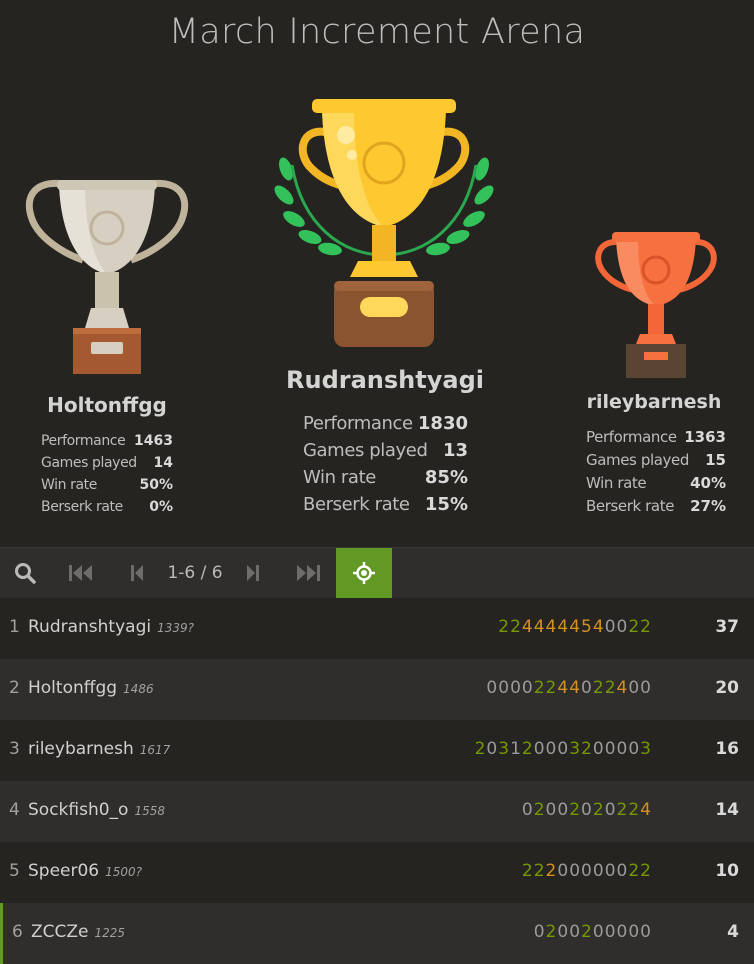 The height and width of the screenshot is (964, 754). I want to click on table-row: 4 Sockfish0_o 1558 02002020224 14, so click(377, 811).